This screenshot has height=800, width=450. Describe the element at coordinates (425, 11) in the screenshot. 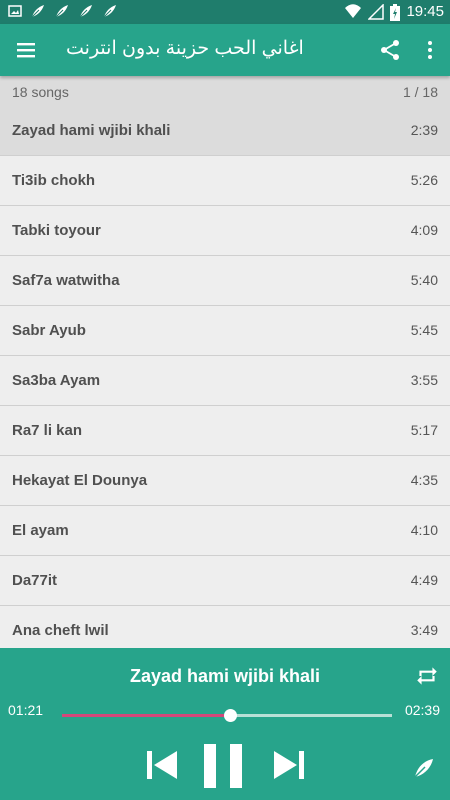

I see `status-time: 19:45` at that location.